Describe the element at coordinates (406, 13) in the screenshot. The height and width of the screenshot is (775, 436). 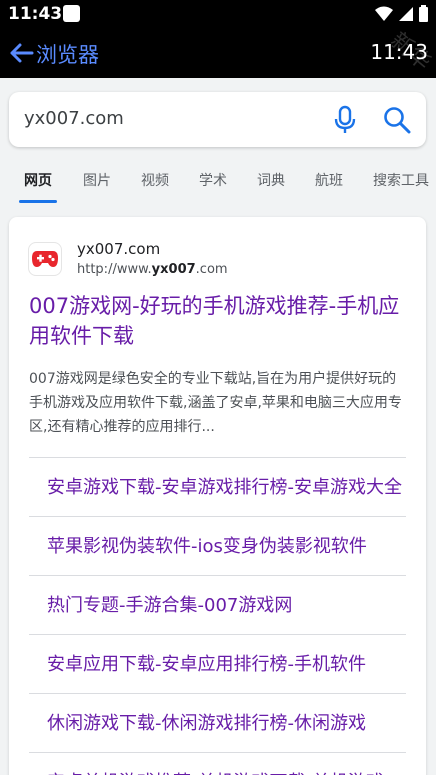
I see `signal-icon` at that location.